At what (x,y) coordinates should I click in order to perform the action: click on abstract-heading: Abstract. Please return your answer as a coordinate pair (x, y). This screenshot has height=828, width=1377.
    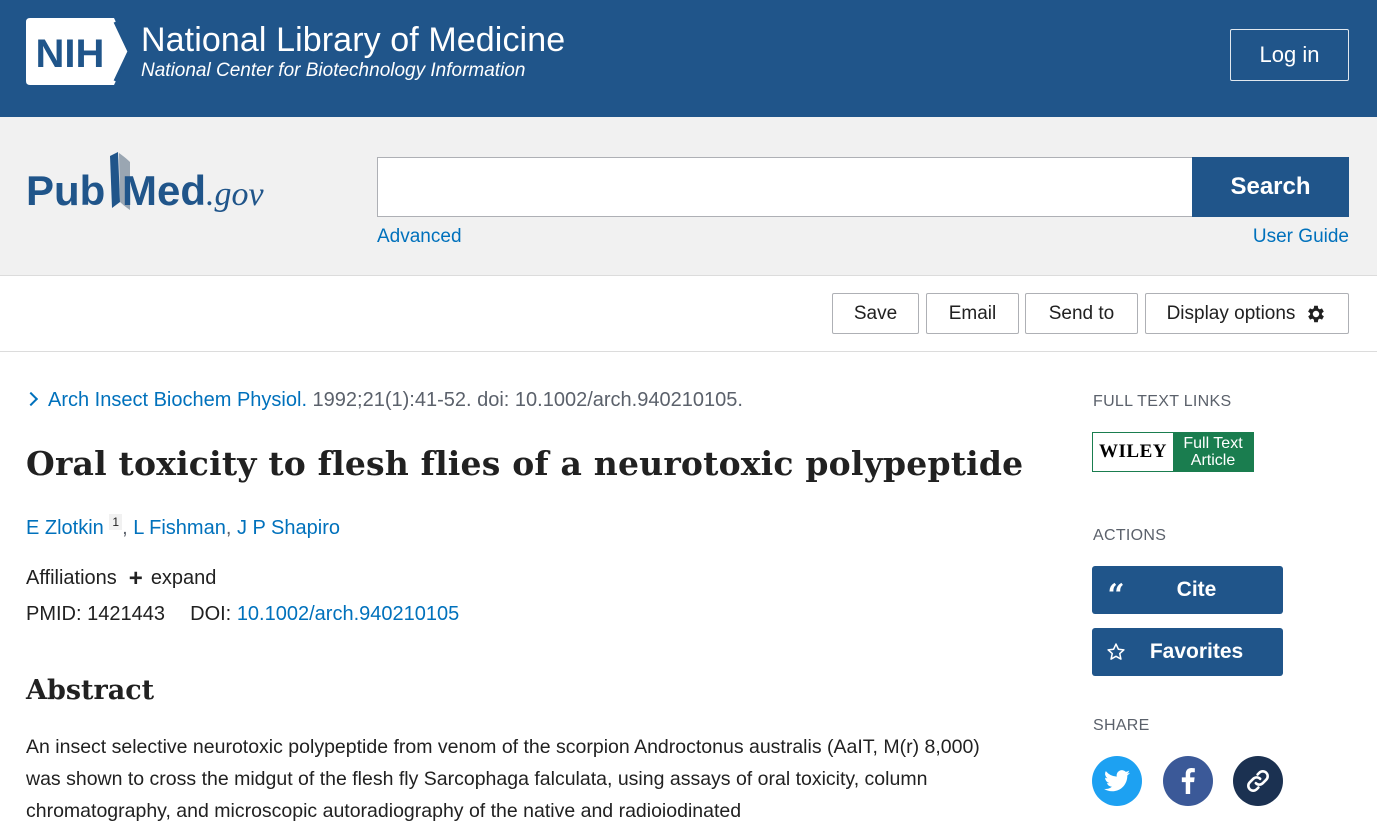
    Looking at the image, I should click on (90, 690).